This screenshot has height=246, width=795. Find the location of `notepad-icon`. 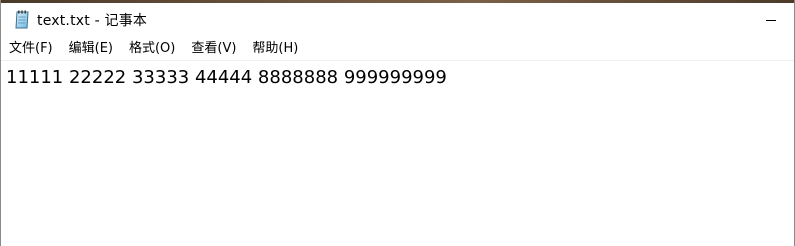

notepad-icon is located at coordinates (22, 20).